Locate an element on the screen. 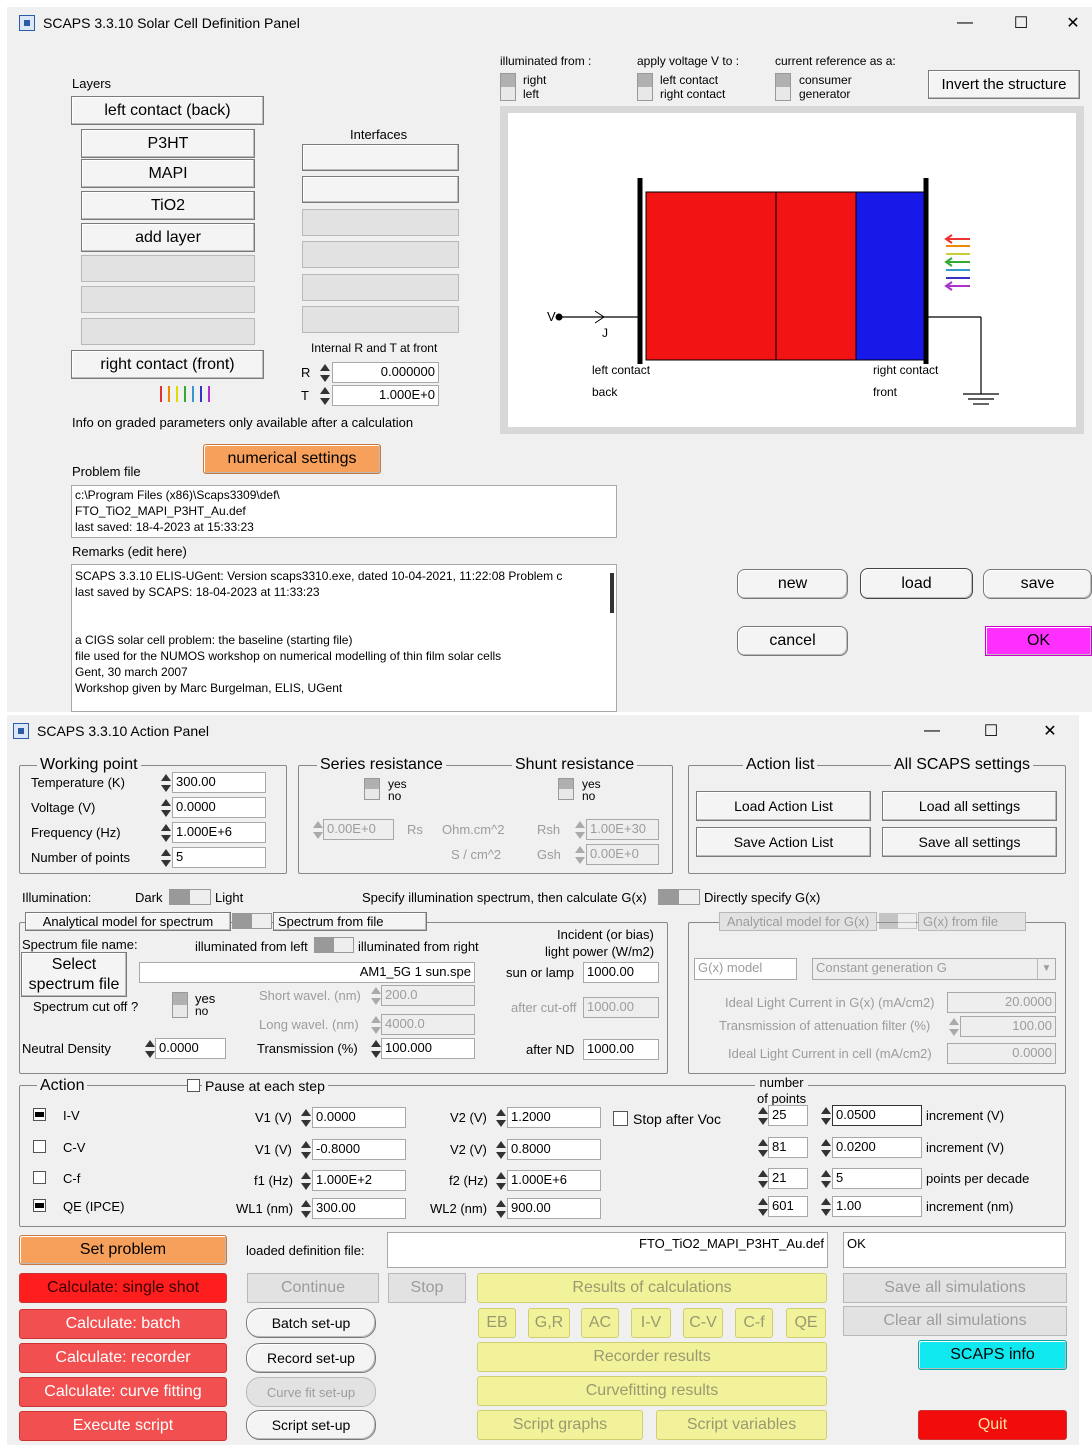 The height and width of the screenshot is (1445, 1092). script-setup-button: Script set-up is located at coordinates (311, 1425).